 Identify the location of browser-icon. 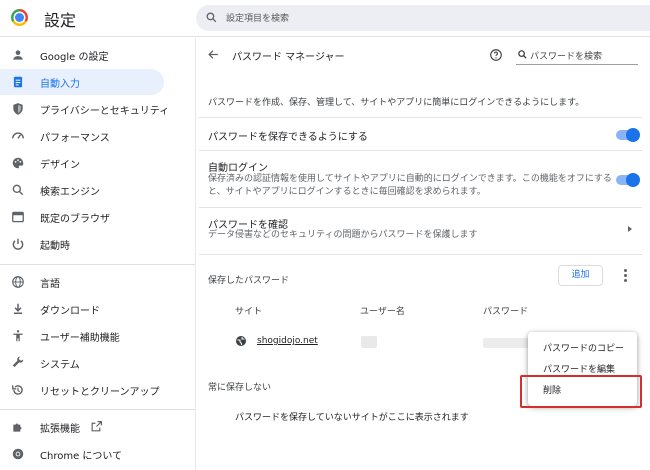
(18, 217).